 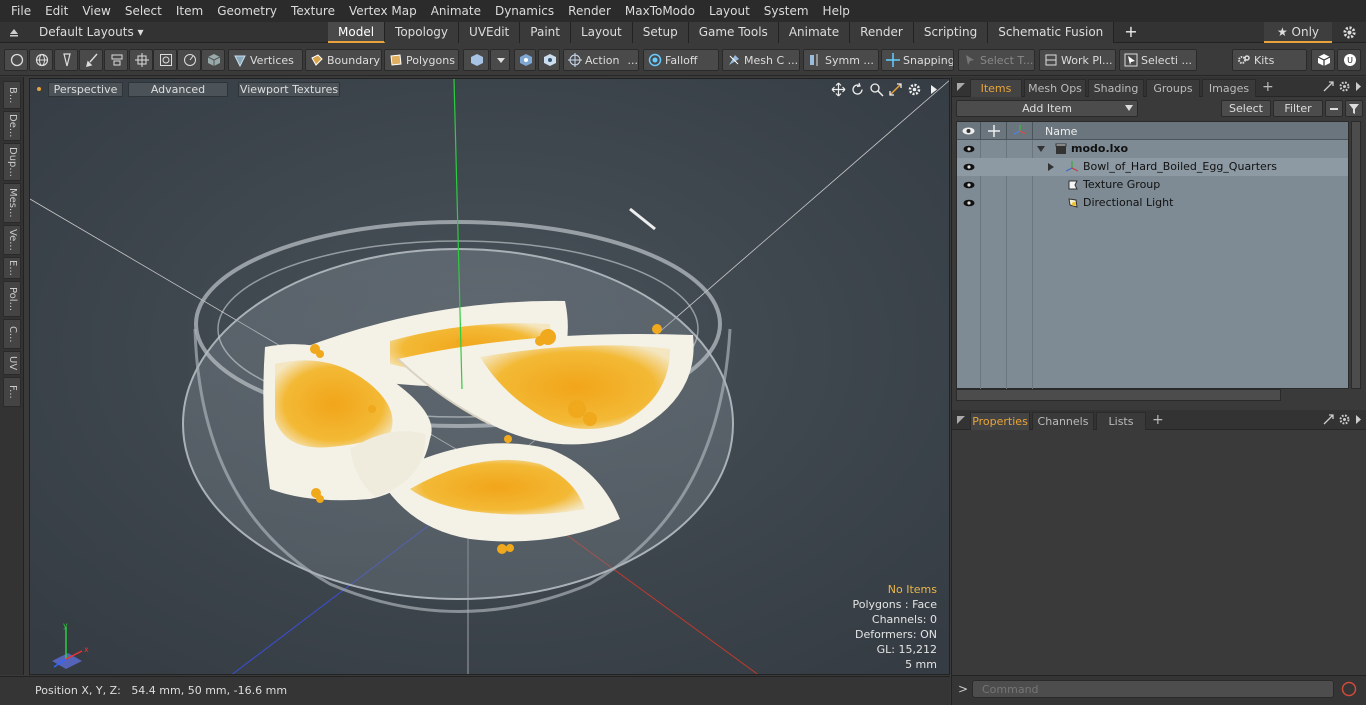 I want to click on item-mode-button, so click(x=476, y=60).